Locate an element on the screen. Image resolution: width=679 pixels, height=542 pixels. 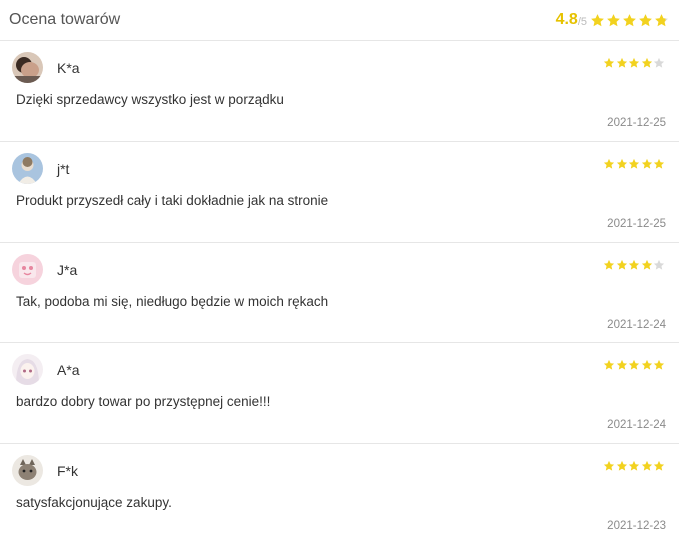
review-date: 2021-12-23 is located at coordinates (636, 526).